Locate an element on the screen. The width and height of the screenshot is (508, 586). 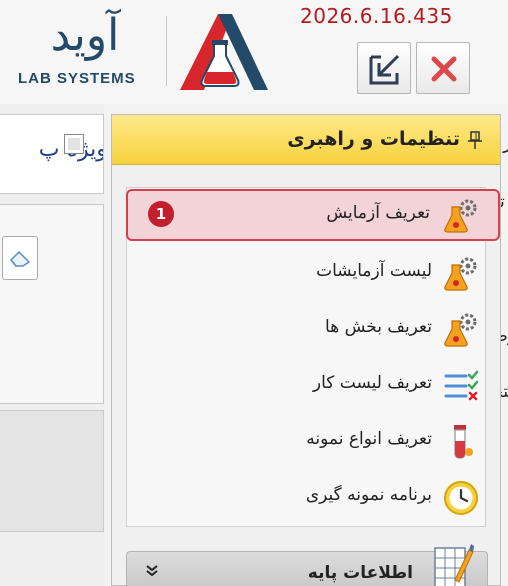
table-pencil-icon is located at coordinates (454, 565).